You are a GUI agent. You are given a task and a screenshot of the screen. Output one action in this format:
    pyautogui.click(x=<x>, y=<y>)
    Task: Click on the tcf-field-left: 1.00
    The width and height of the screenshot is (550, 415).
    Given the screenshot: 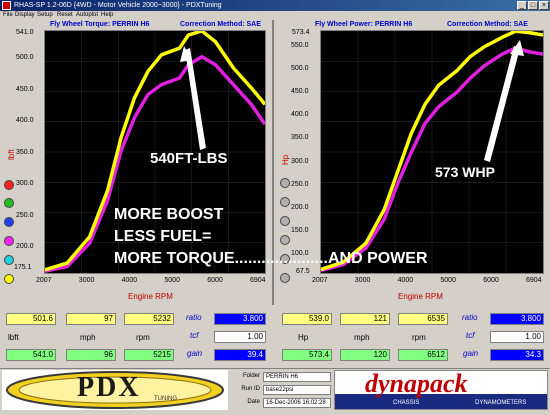 What is the action you would take?
    pyautogui.click(x=240, y=337)
    